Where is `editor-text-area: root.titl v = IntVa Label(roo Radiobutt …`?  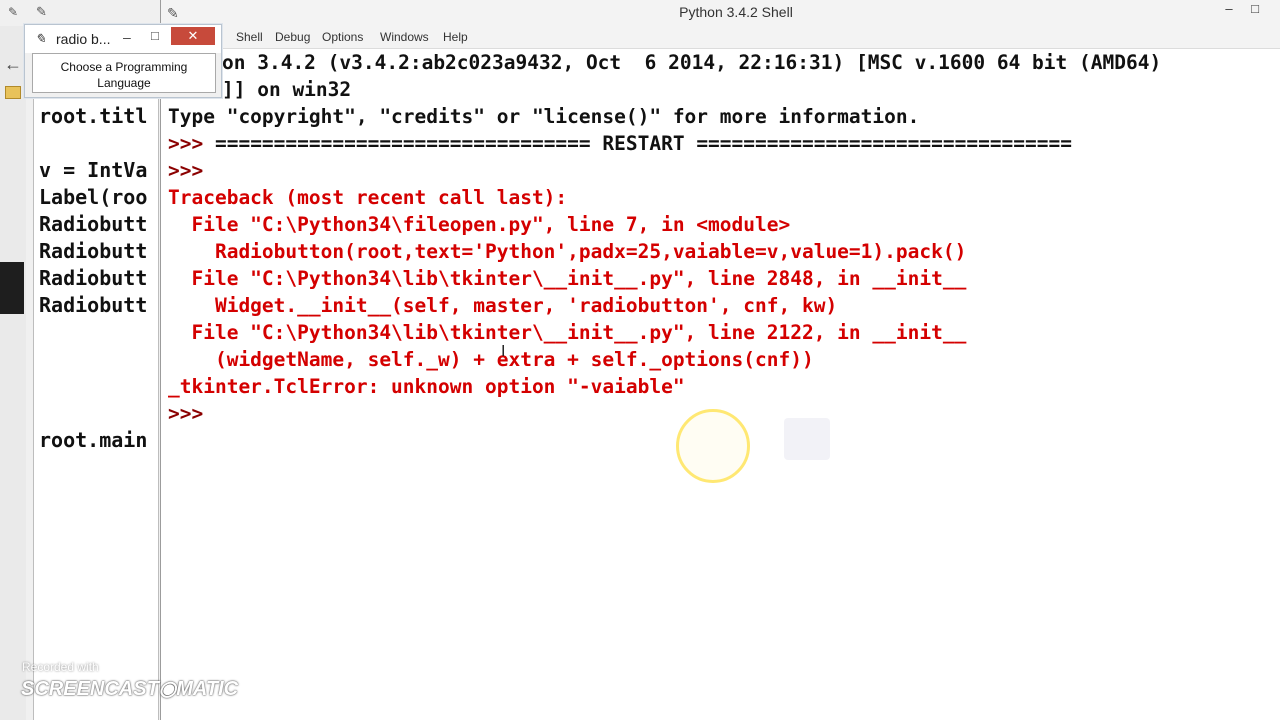
editor-text-area: root.titl v = IntVa Label(roo Radiobutt … is located at coordinates (96, 385).